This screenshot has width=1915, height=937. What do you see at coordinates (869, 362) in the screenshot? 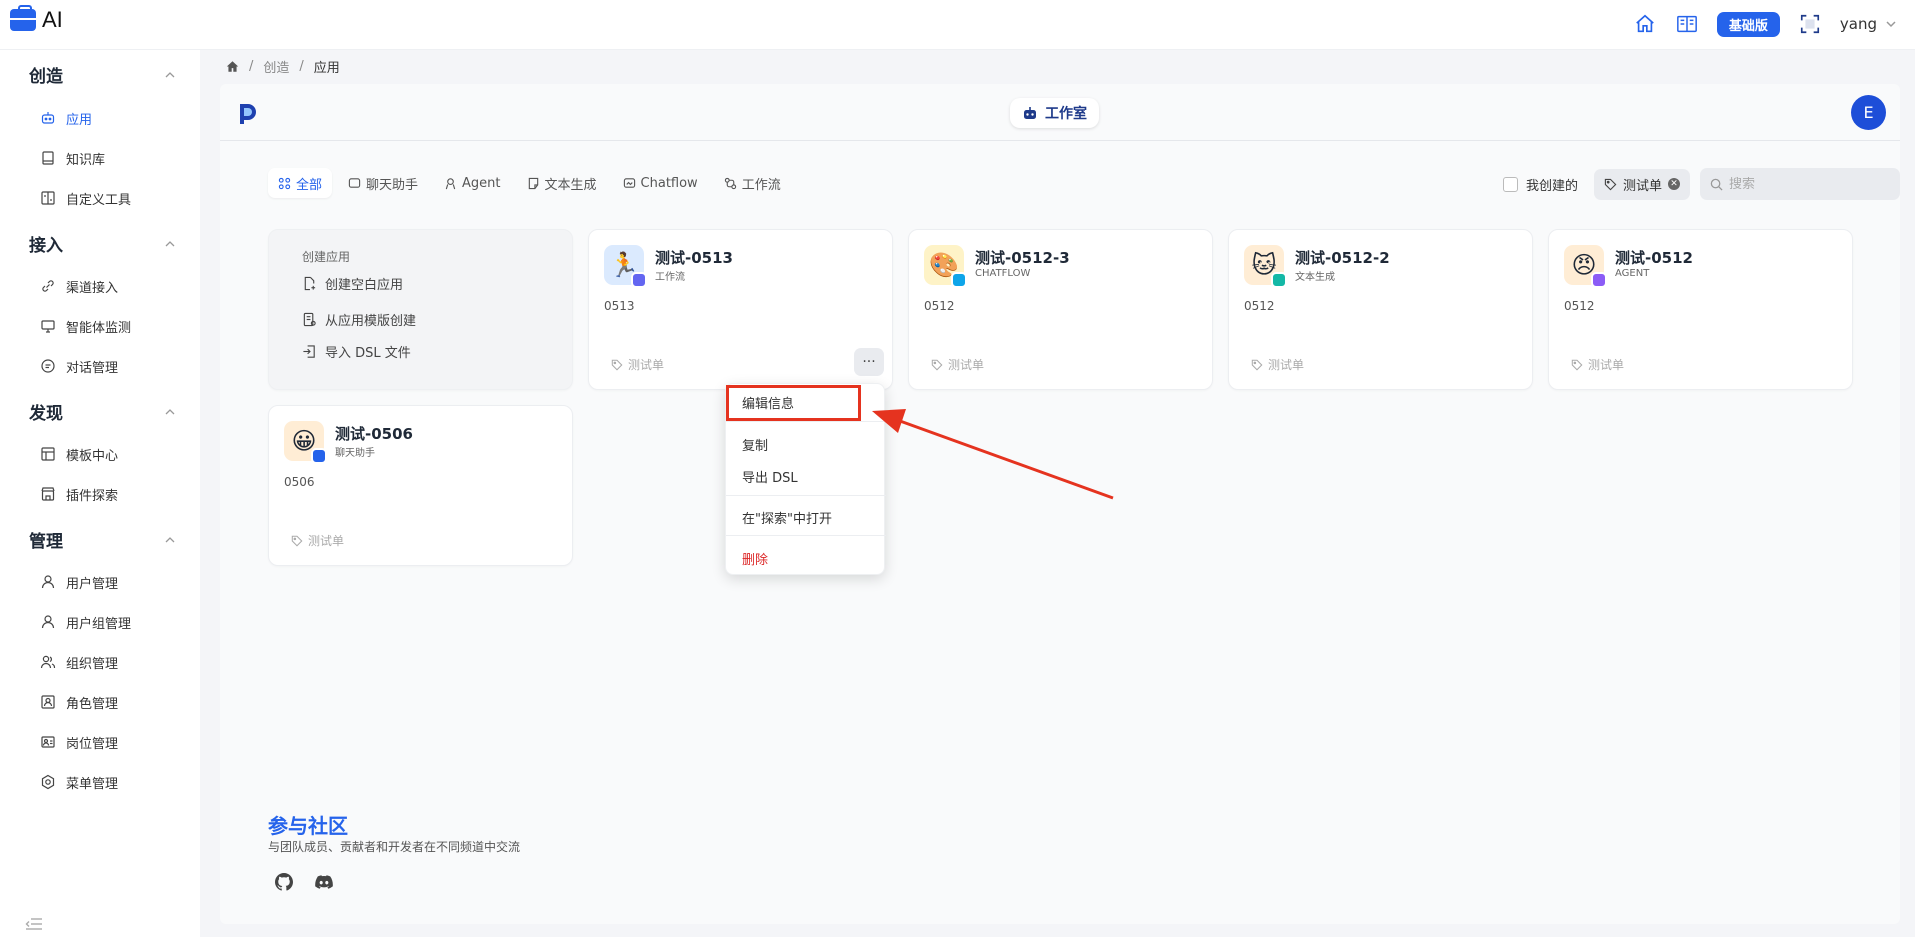
I see `more-options-button: ···` at bounding box center [869, 362].